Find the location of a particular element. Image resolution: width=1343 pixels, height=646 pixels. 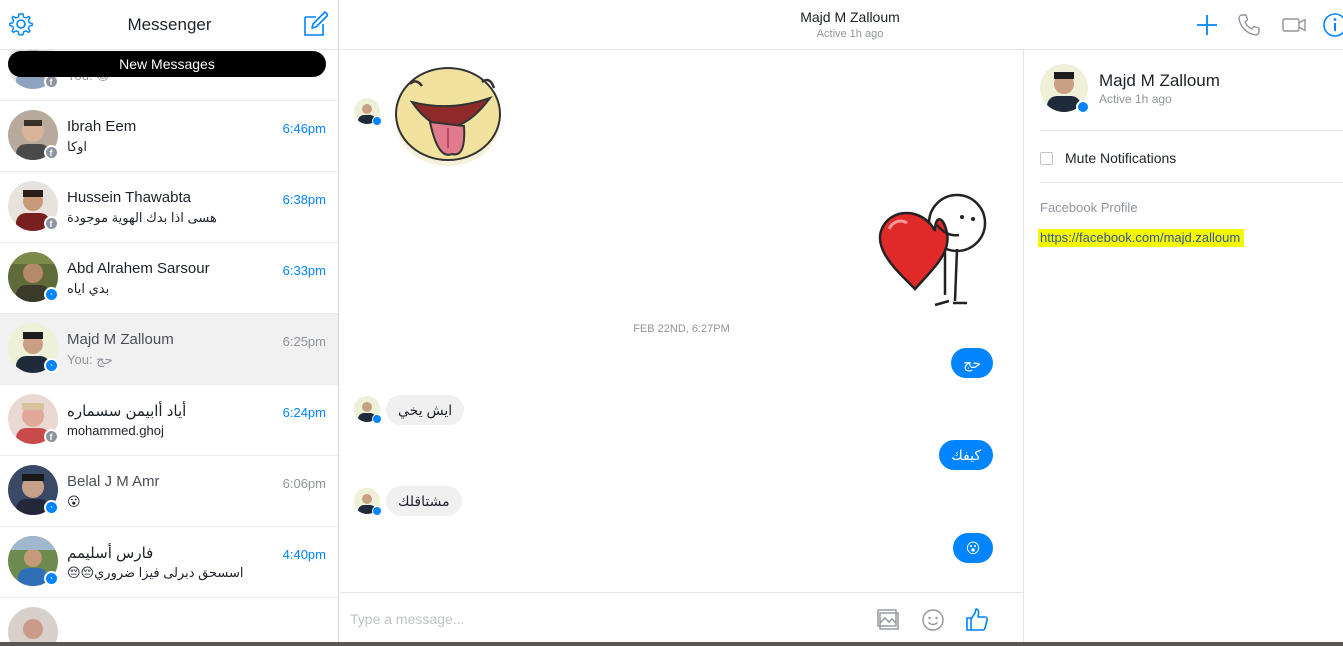

conversation-item-partial is located at coordinates (169, 622).